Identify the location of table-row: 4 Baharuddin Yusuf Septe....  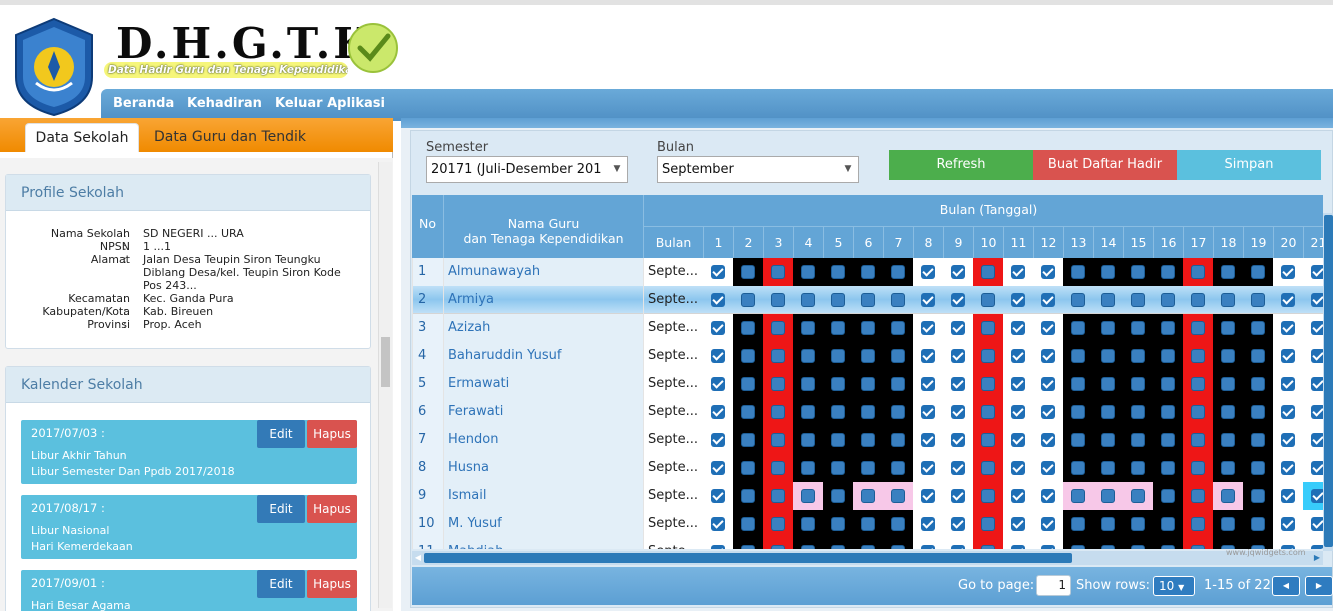
(867, 356).